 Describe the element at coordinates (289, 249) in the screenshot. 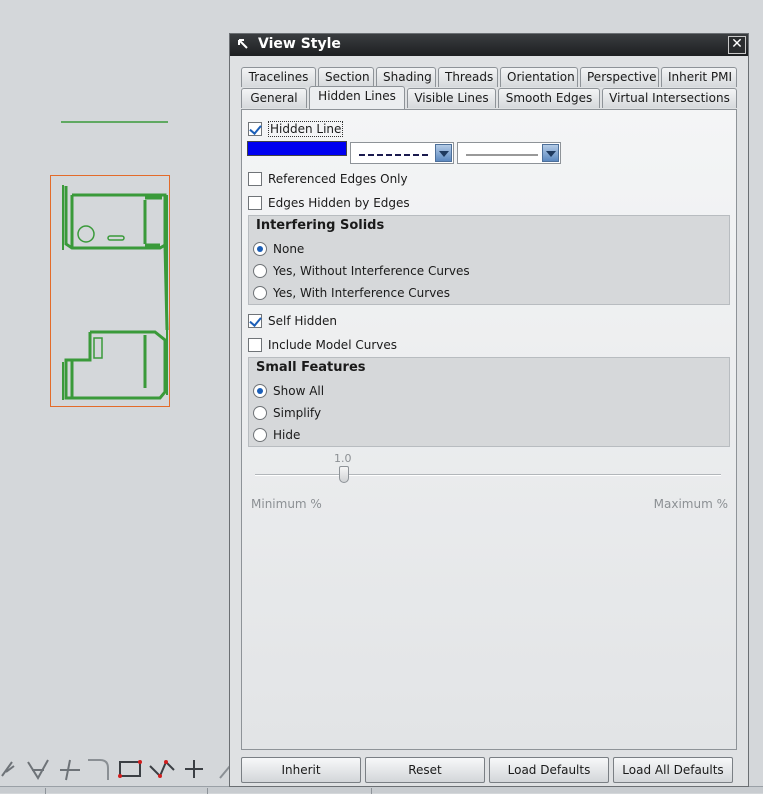

I see `radio-label: None` at that location.